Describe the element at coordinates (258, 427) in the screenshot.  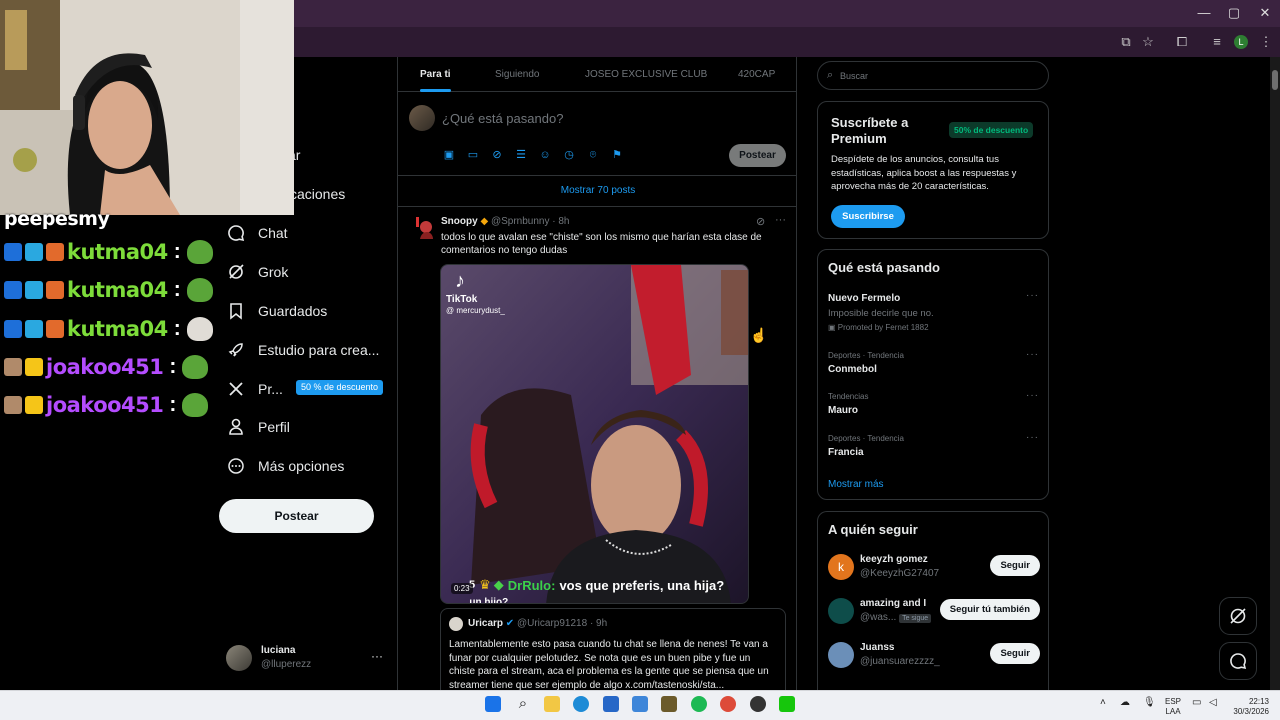
I see `sidebar-item-perfil: Perfil` at that location.